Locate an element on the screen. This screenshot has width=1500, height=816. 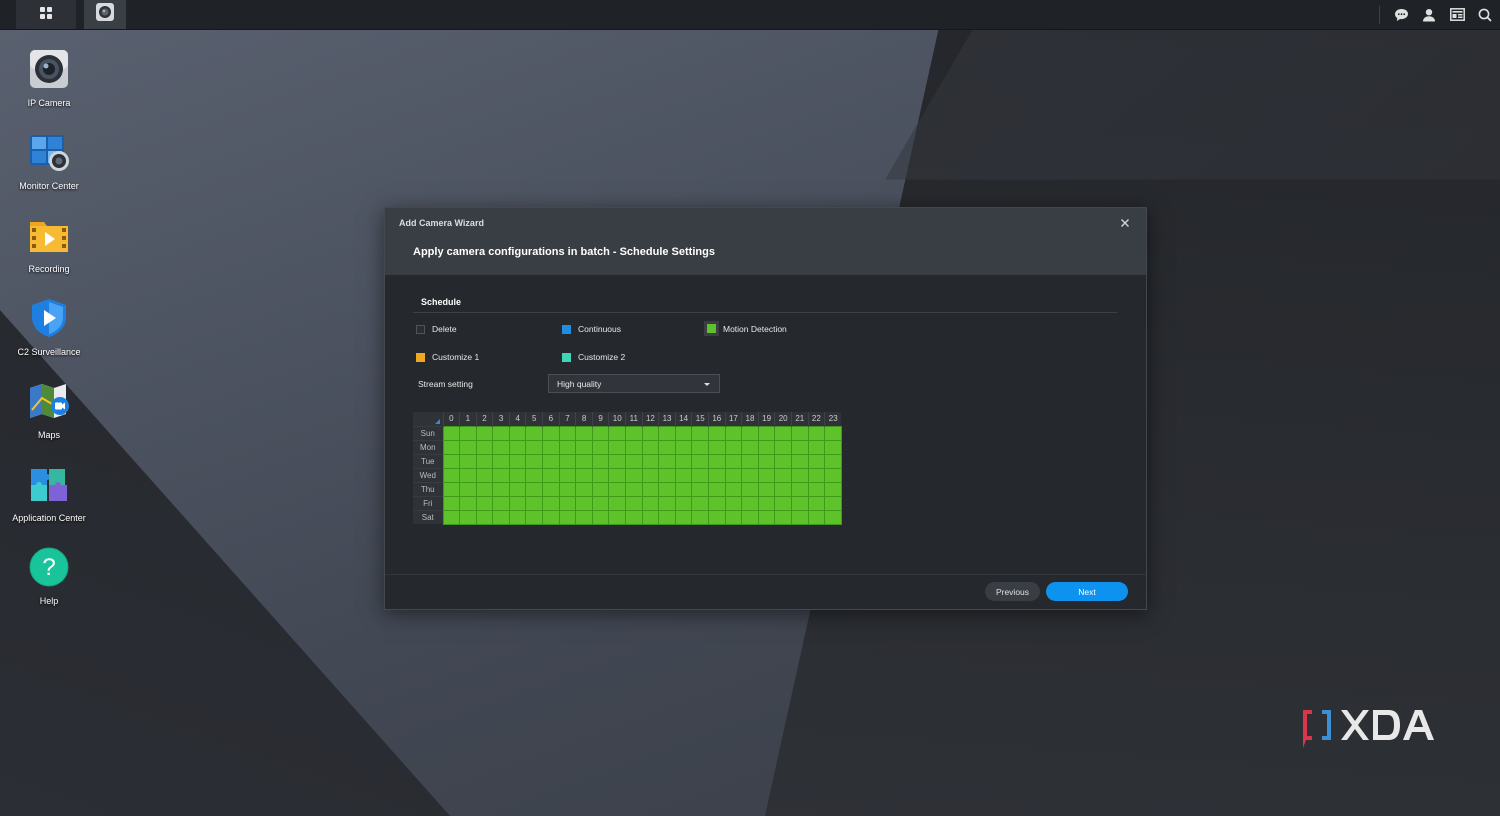
hour-header: 19 is located at coordinates (766, 419).